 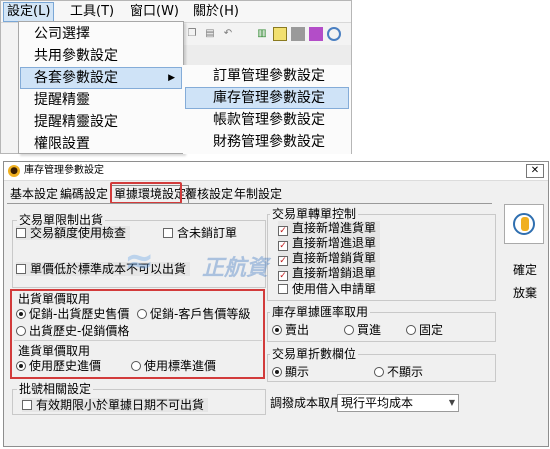 I want to click on exchange-rate-fixed: 固定, so click(x=424, y=330).